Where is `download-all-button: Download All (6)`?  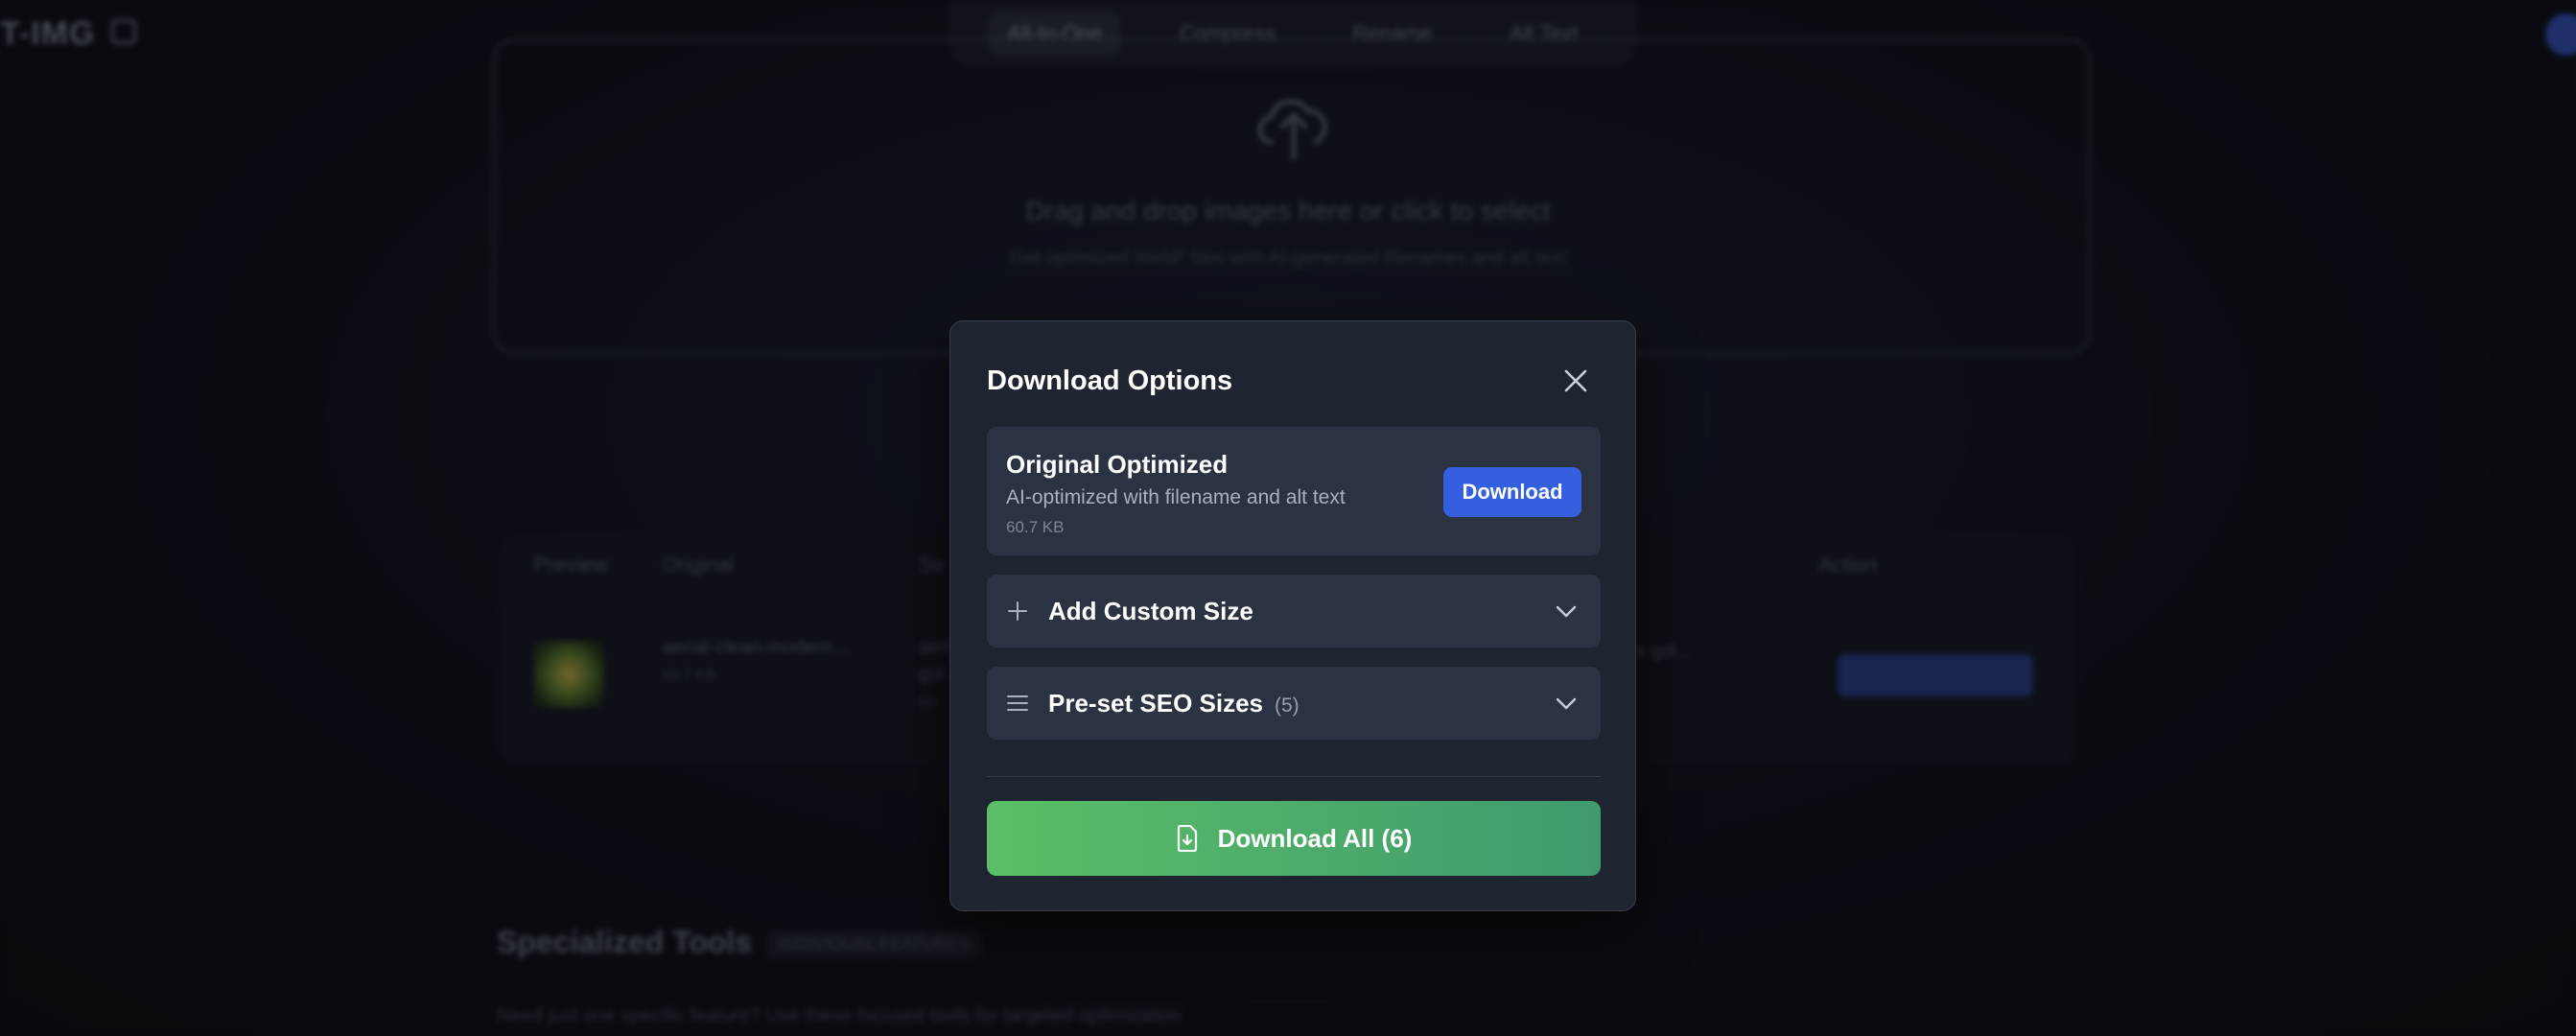
download-all-button: Download All (6) is located at coordinates (1294, 838).